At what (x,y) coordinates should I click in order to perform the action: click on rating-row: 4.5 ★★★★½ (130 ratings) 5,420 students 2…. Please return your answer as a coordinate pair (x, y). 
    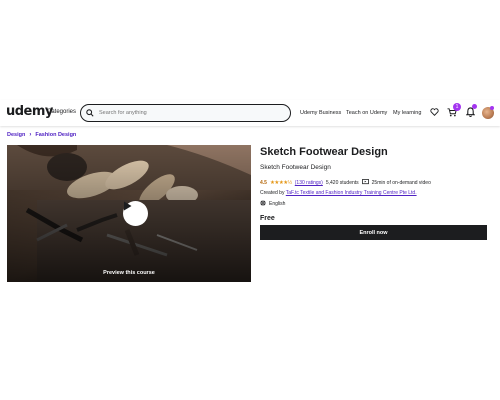
    Looking at the image, I should click on (345, 183).